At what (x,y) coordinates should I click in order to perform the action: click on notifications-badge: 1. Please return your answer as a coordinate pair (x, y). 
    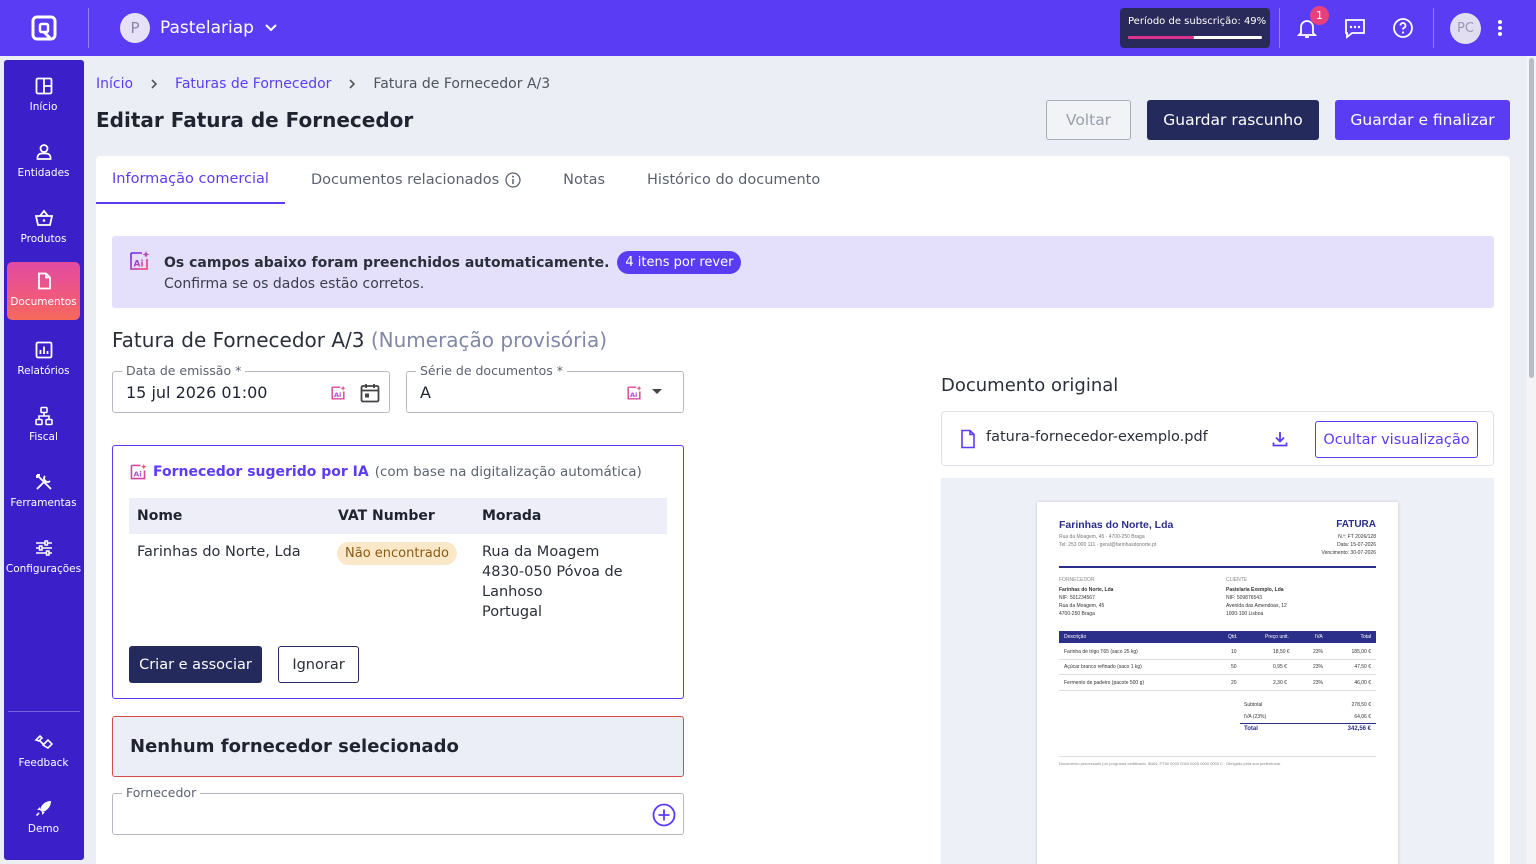
    Looking at the image, I should click on (1319, 15).